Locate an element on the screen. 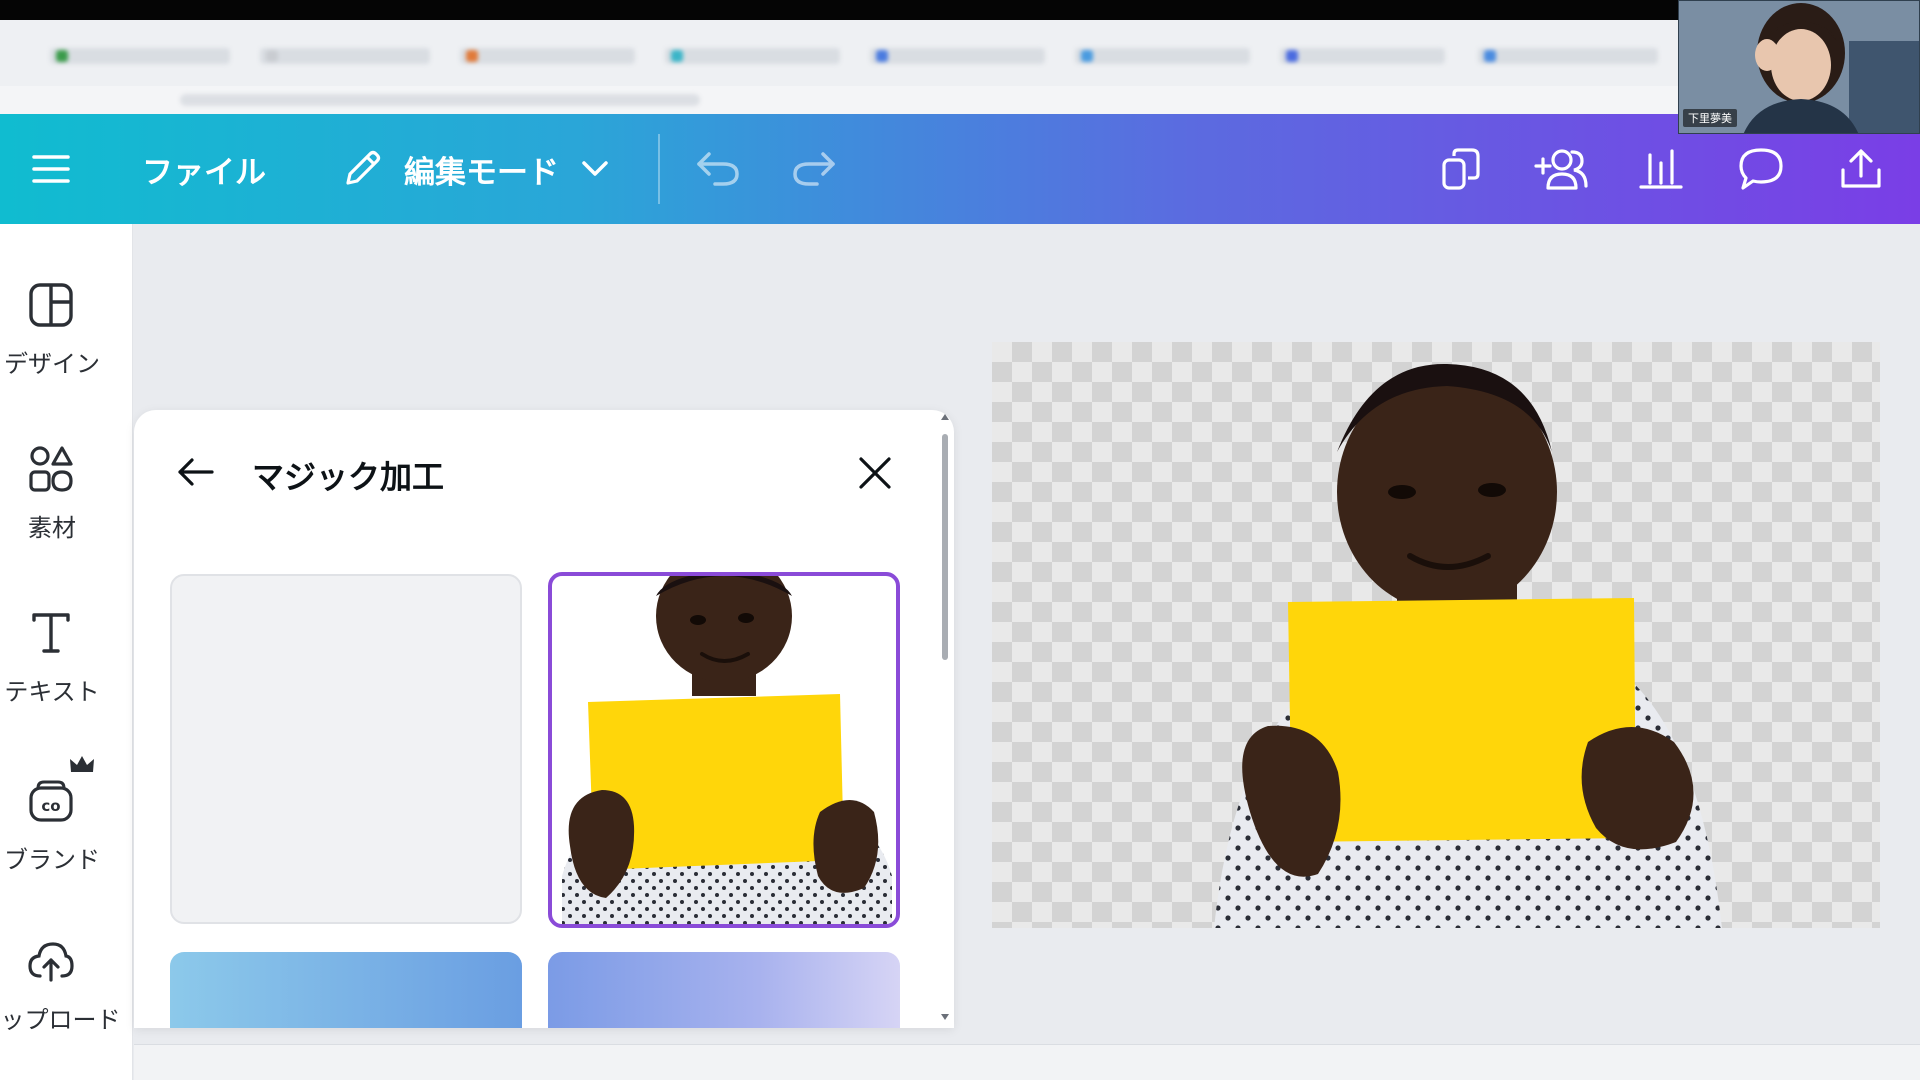 The height and width of the screenshot is (1080, 1920). brand-icon: co is located at coordinates (51, 799).